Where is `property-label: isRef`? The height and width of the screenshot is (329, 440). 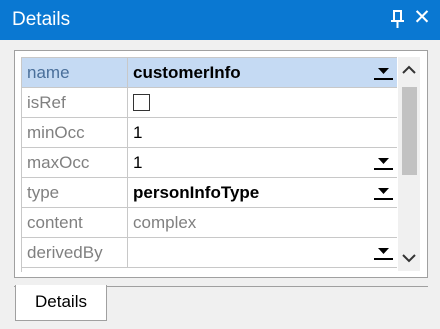 property-label: isRef is located at coordinates (75, 102).